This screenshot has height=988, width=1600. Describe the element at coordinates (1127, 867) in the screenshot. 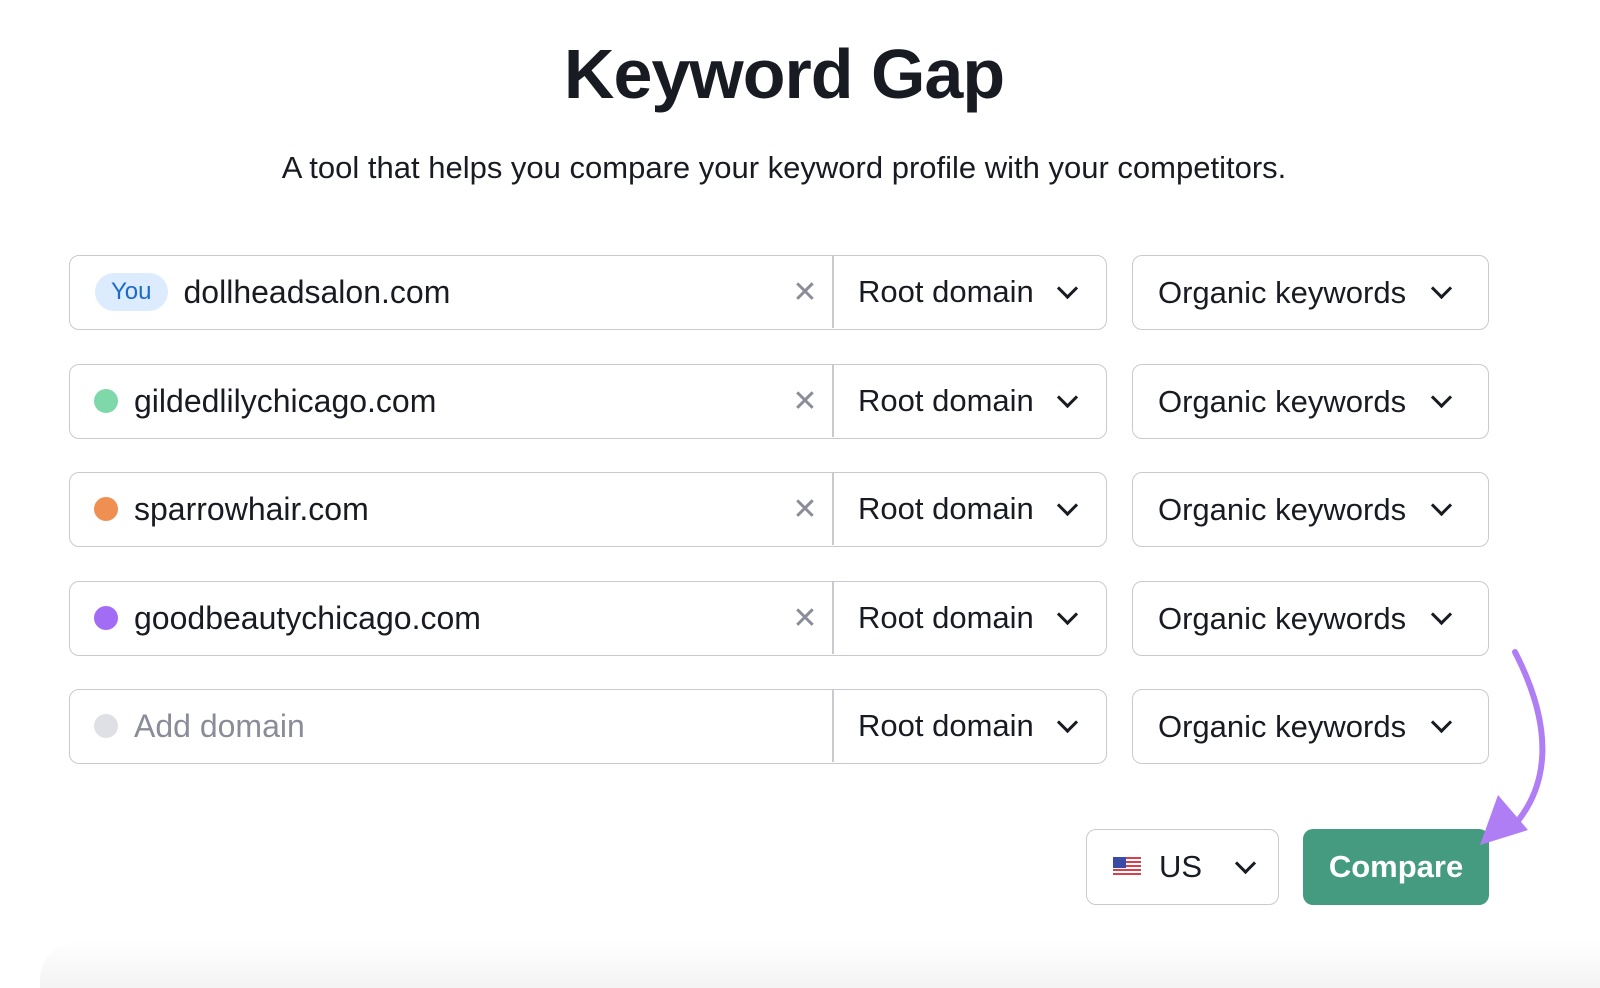

I see `us-flag-icon` at that location.